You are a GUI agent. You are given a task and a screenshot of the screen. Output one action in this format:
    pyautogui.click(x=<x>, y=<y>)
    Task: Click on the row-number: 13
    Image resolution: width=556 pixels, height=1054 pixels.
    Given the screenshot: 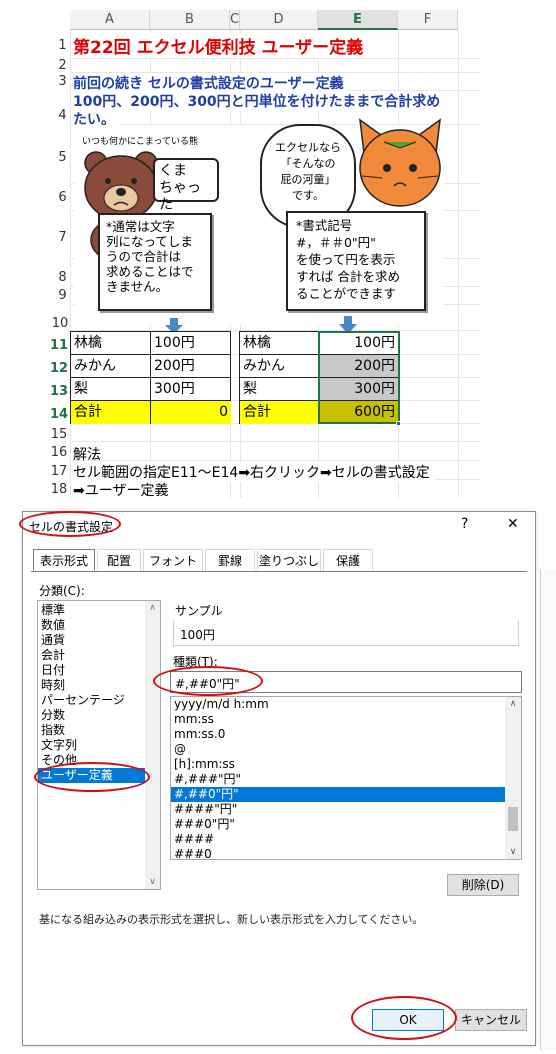 What is the action you would take?
    pyautogui.click(x=59, y=391)
    